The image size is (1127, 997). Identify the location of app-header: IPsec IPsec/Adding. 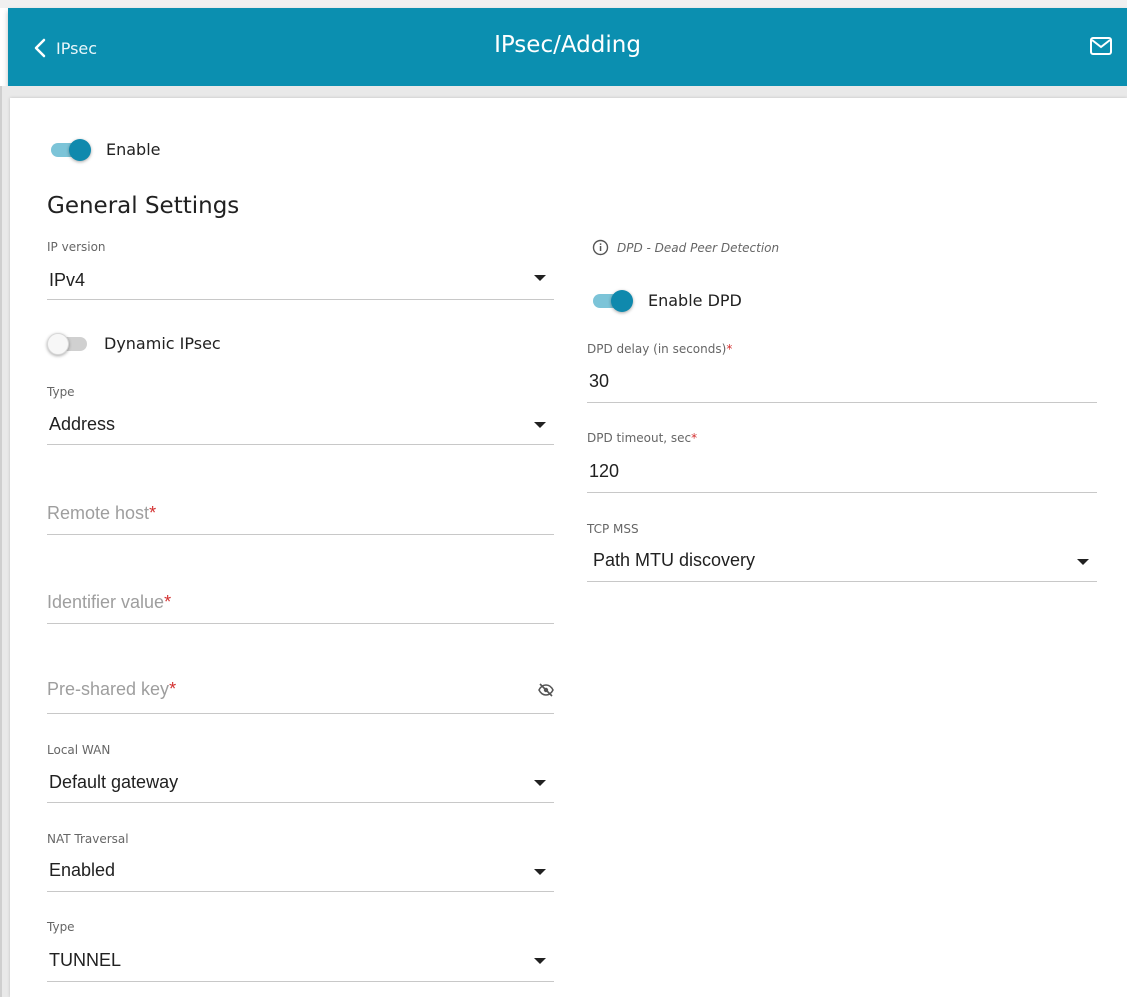
(567, 47).